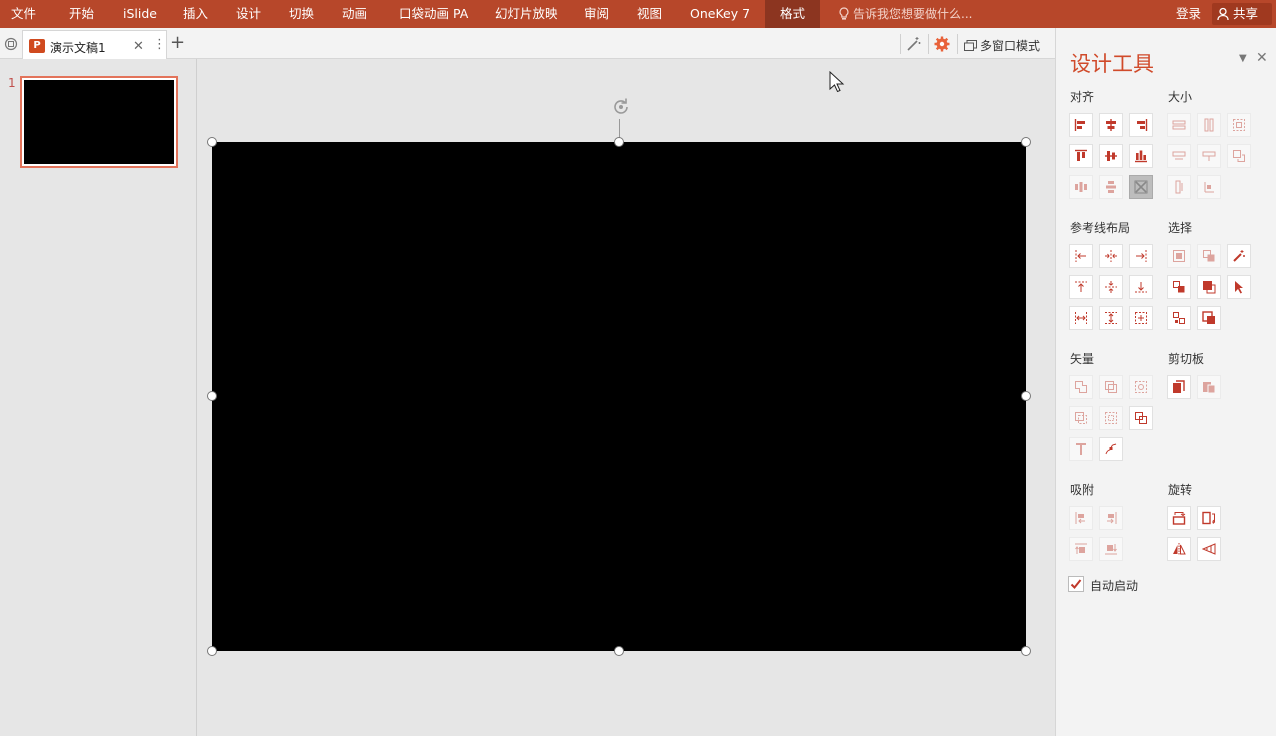 The width and height of the screenshot is (1276, 736). I want to click on send-backward-icon, so click(1209, 318).